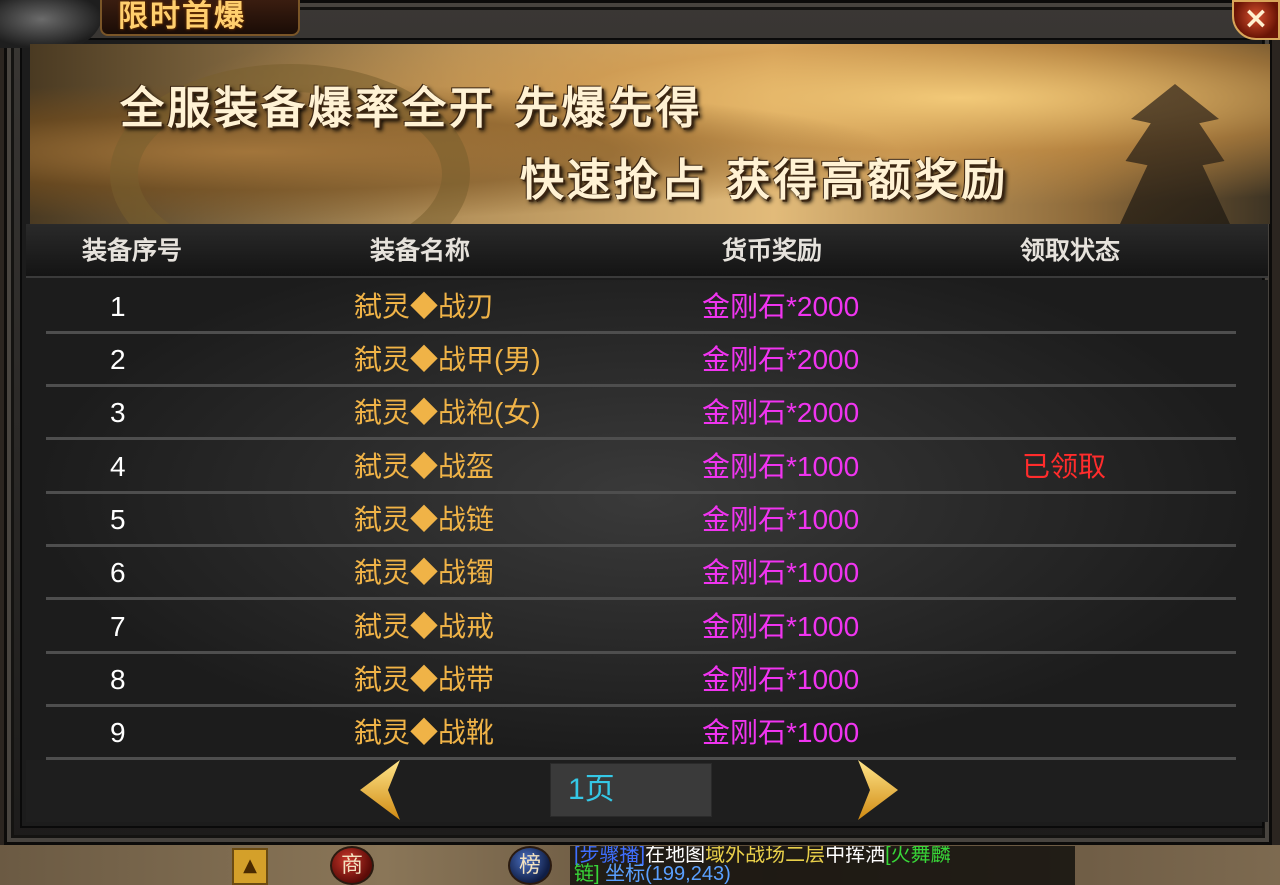 This screenshot has width=1280, height=885. I want to click on row-index: 7, so click(118, 626).